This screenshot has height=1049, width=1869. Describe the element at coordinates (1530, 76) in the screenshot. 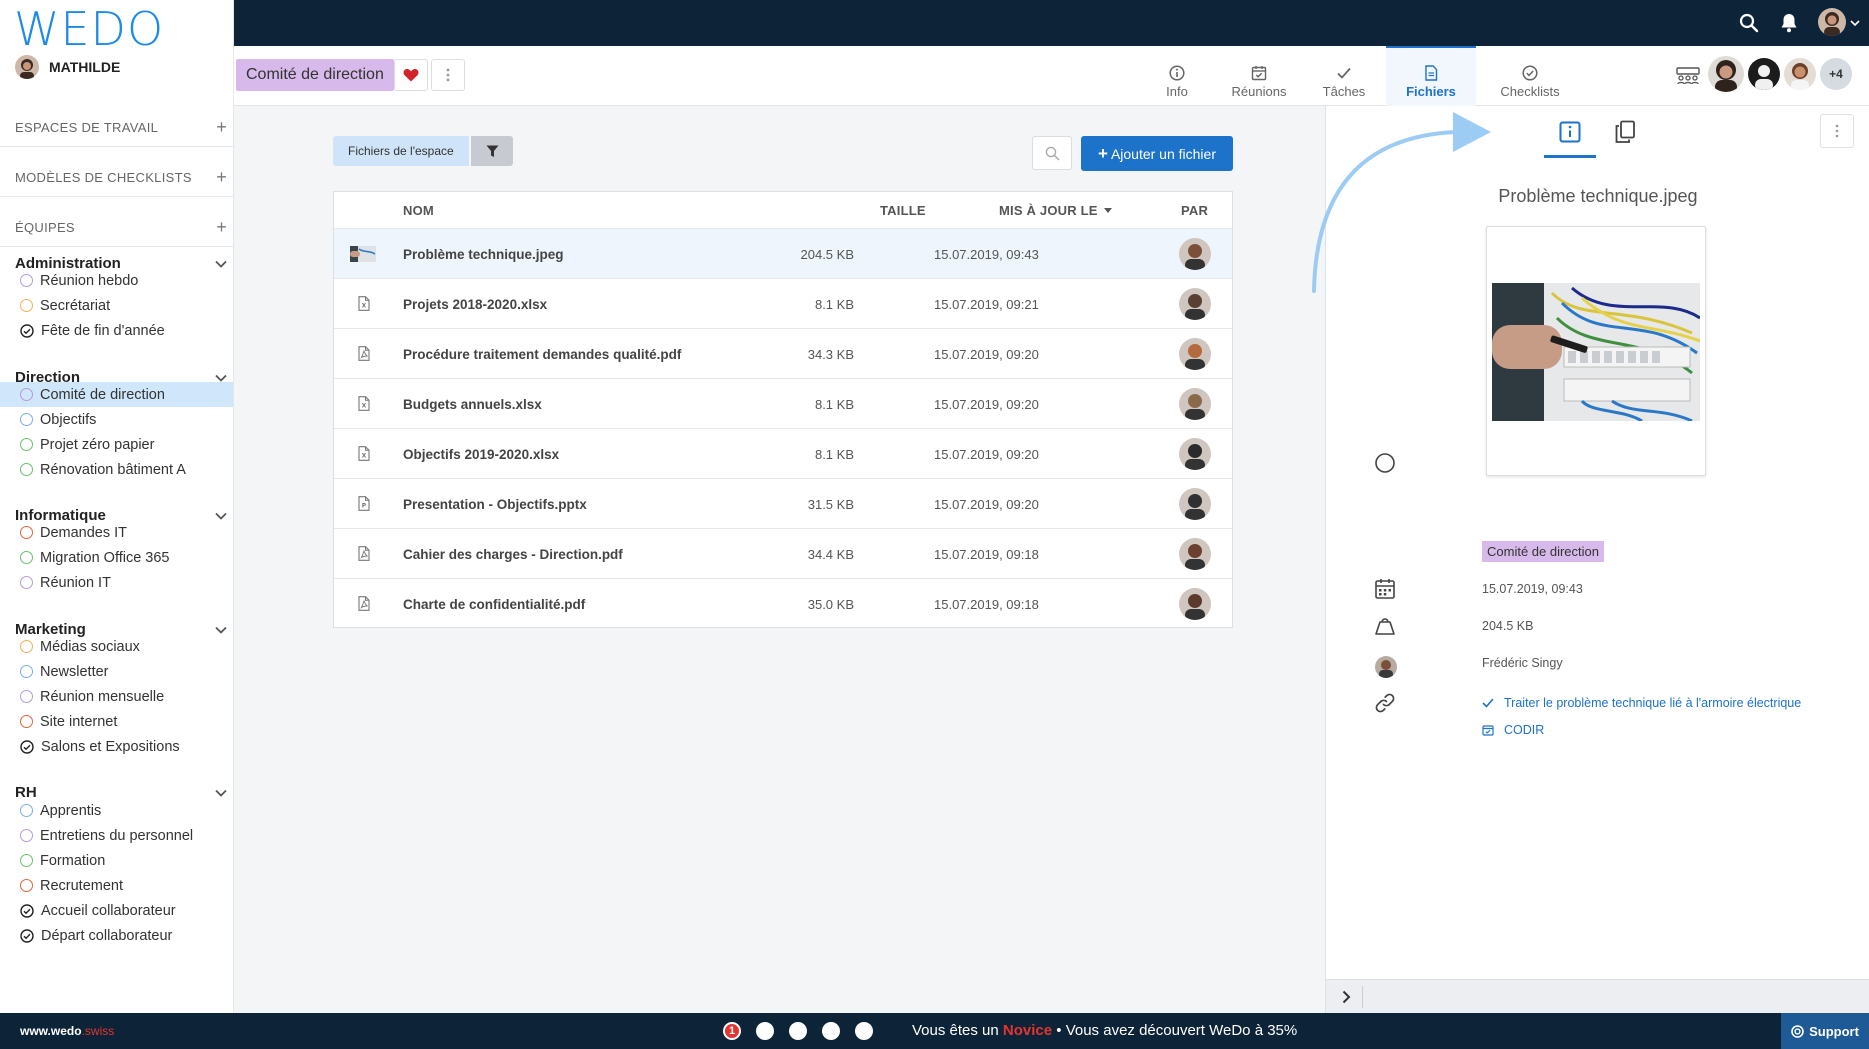

I see `tab-checklists: Checklists` at that location.